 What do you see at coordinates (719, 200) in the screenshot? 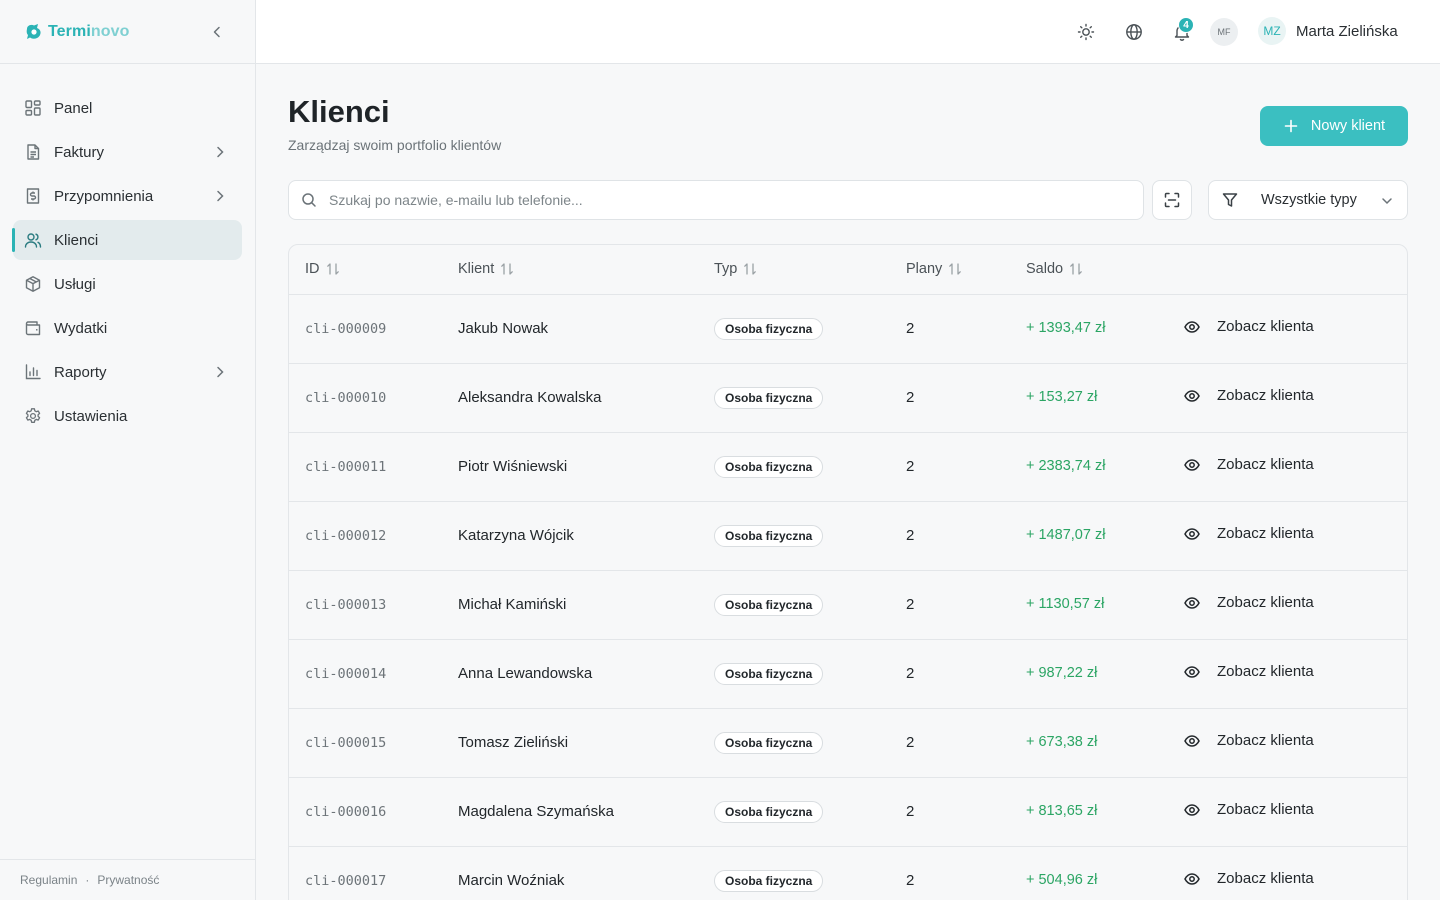
I see `search-input` at bounding box center [719, 200].